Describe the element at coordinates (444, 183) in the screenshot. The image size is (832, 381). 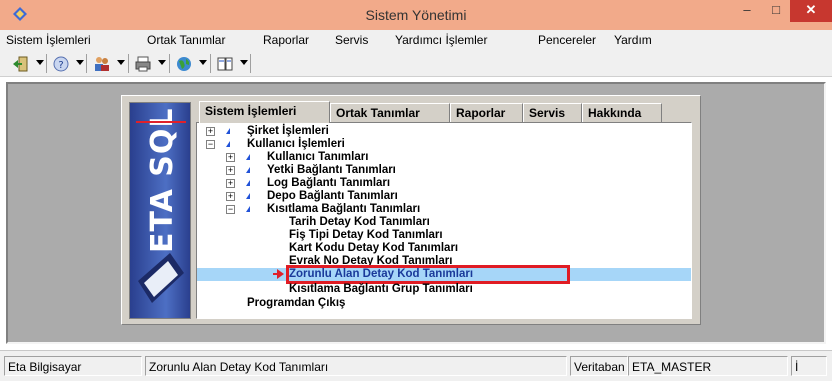
I see `tree-node-log-baglanti: + Log Bağlantı Tanımları` at that location.